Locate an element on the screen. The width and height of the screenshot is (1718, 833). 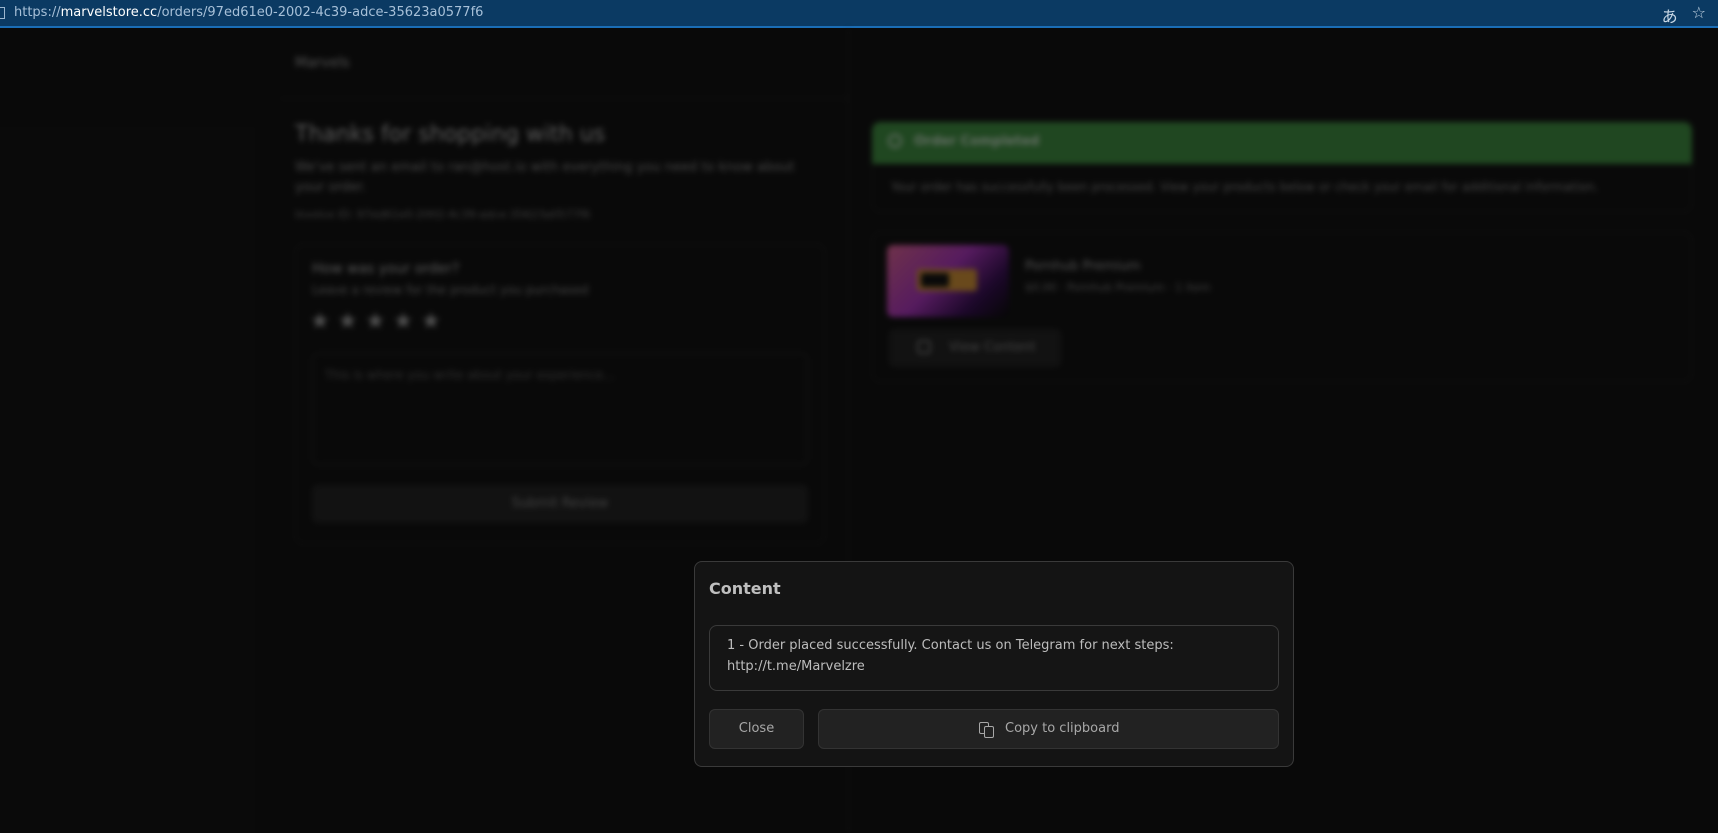
lock-icon is located at coordinates (2, 13).